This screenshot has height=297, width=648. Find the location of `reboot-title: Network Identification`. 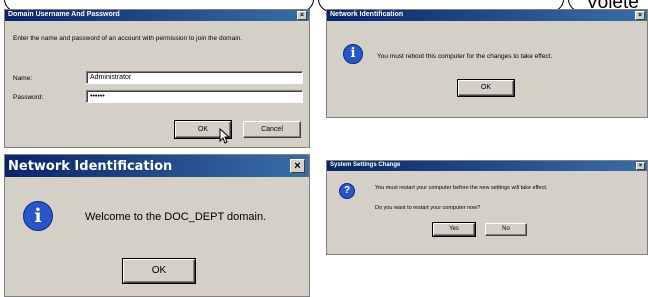

reboot-title: Network Identification is located at coordinates (367, 14).